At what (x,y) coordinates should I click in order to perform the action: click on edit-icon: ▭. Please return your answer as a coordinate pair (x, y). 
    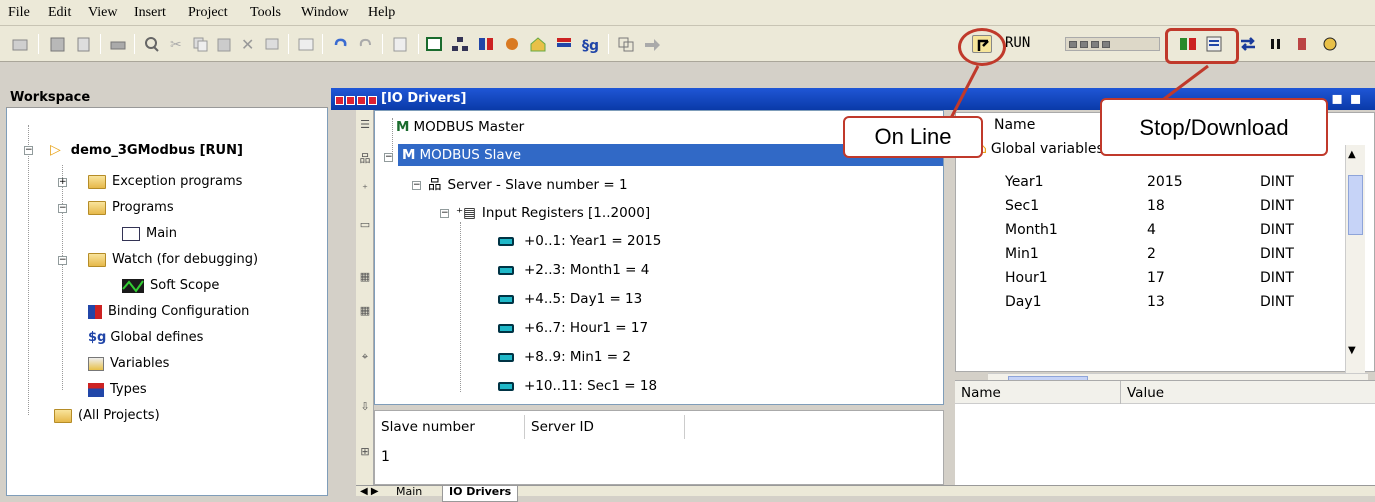
    Looking at the image, I should click on (365, 225).